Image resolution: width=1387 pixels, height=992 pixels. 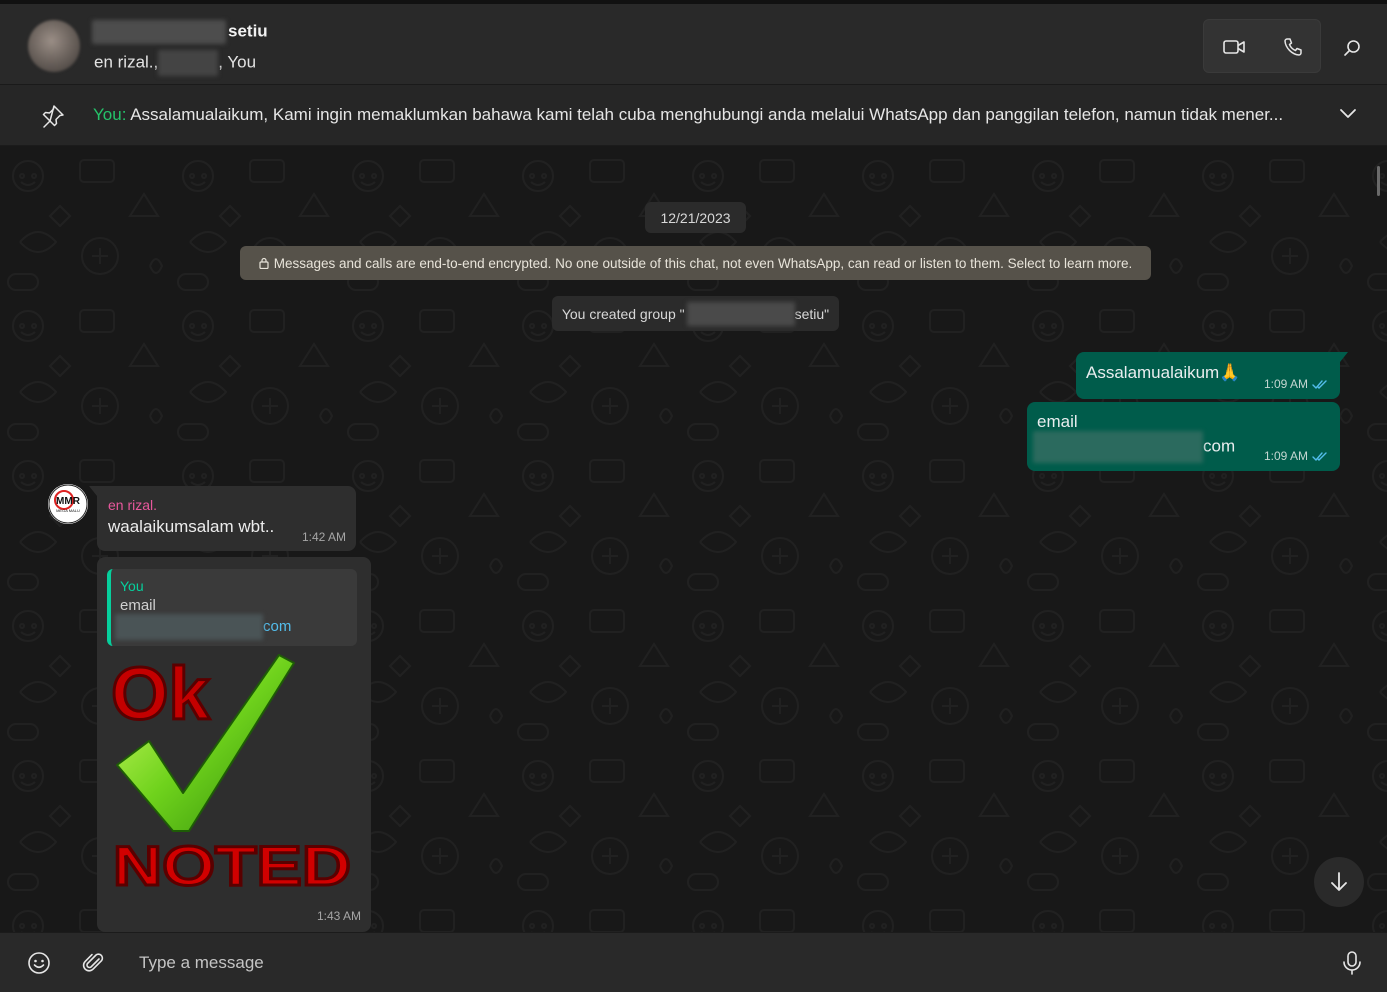 I want to click on arrow-down-icon, so click(x=1339, y=881).